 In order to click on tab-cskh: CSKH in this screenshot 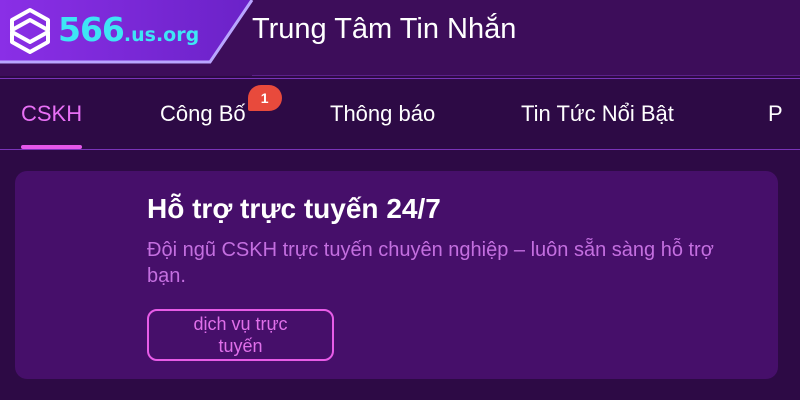, I will do `click(52, 114)`.